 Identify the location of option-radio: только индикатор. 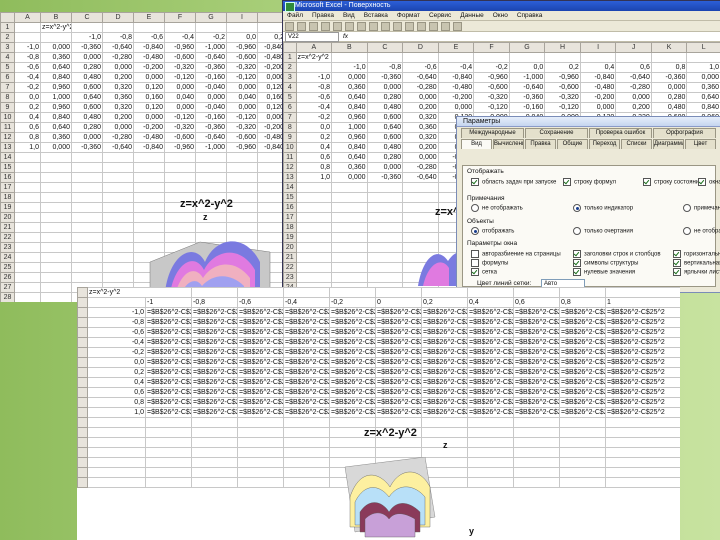
(603, 208).